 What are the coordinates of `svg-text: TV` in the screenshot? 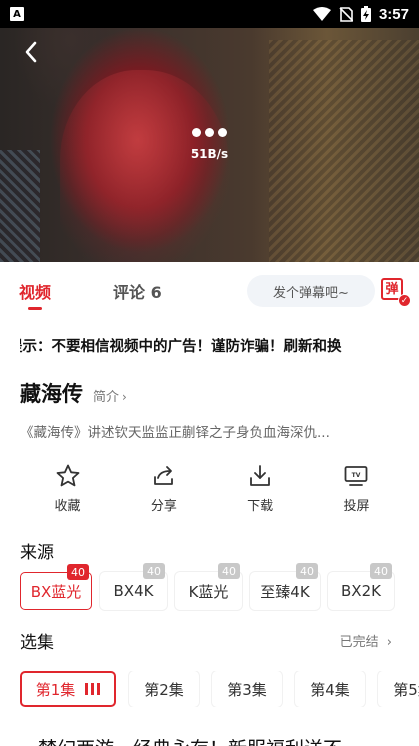 It's located at (356, 475).